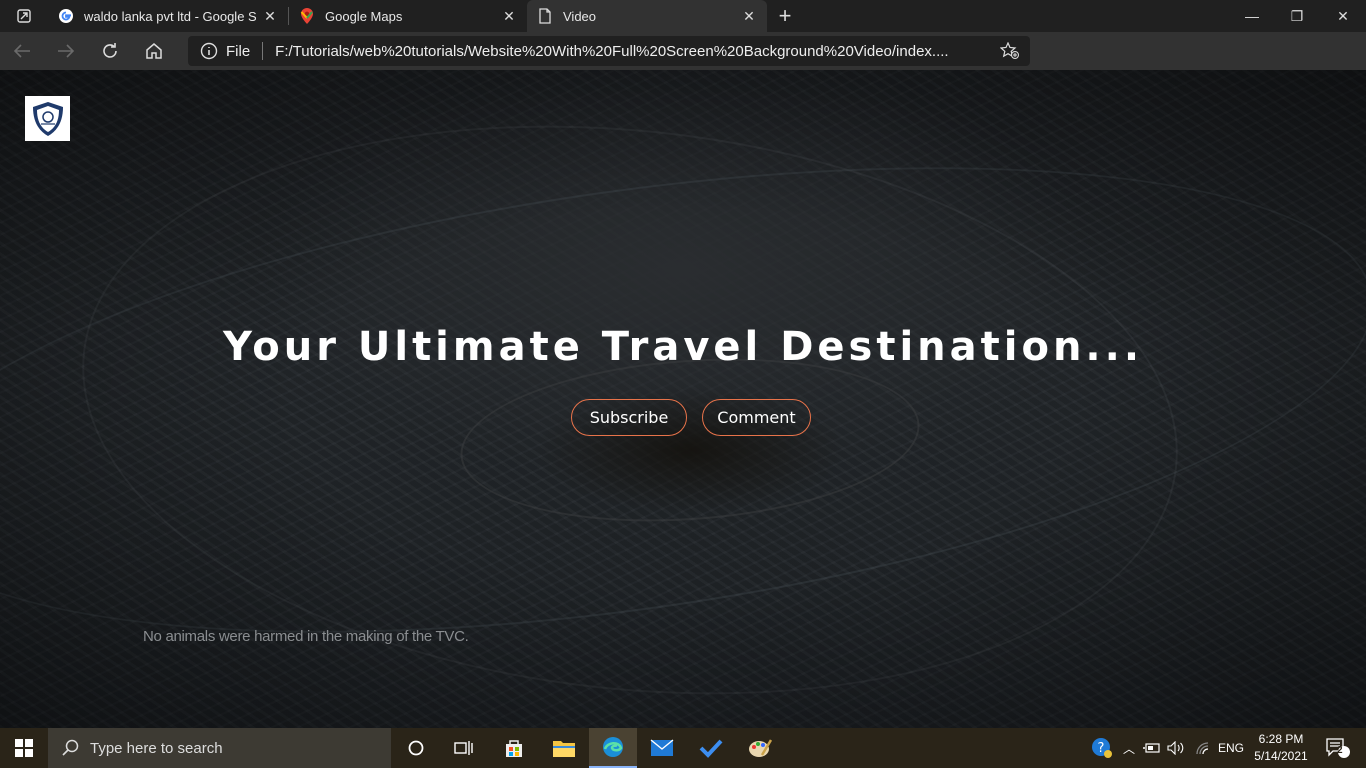 The image size is (1366, 768). I want to click on todo-app, so click(711, 748).